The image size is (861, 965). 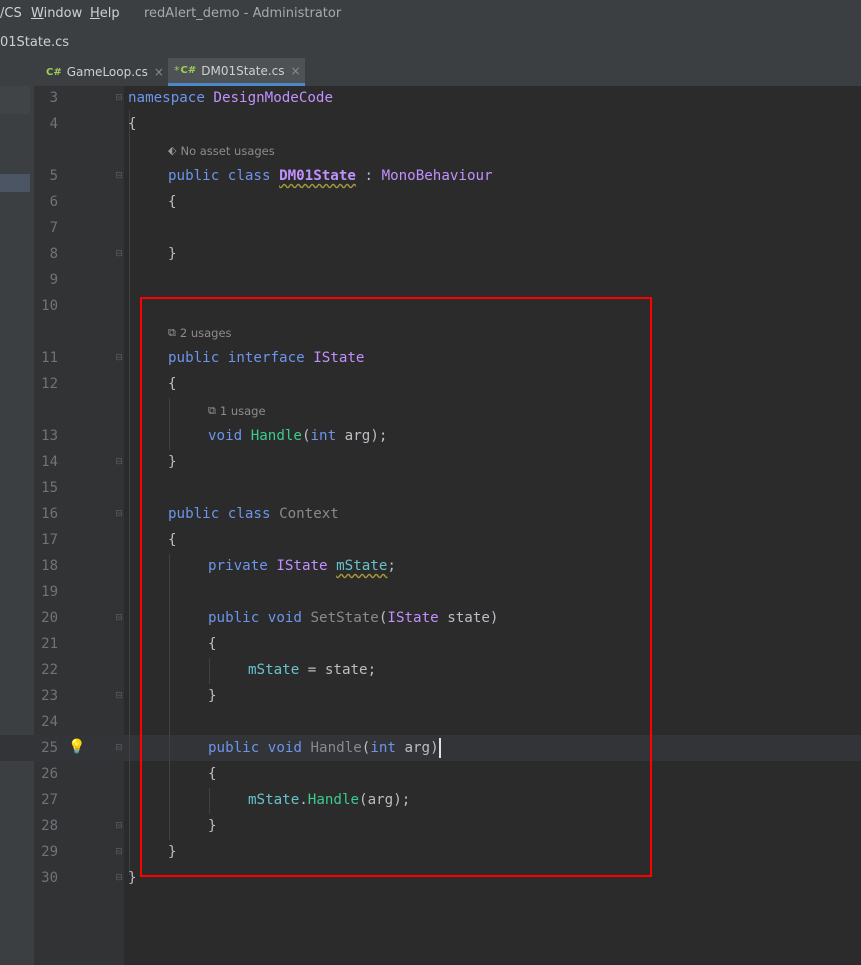 What do you see at coordinates (11, 13) in the screenshot?
I see `menu-item-vcs: /CS` at bounding box center [11, 13].